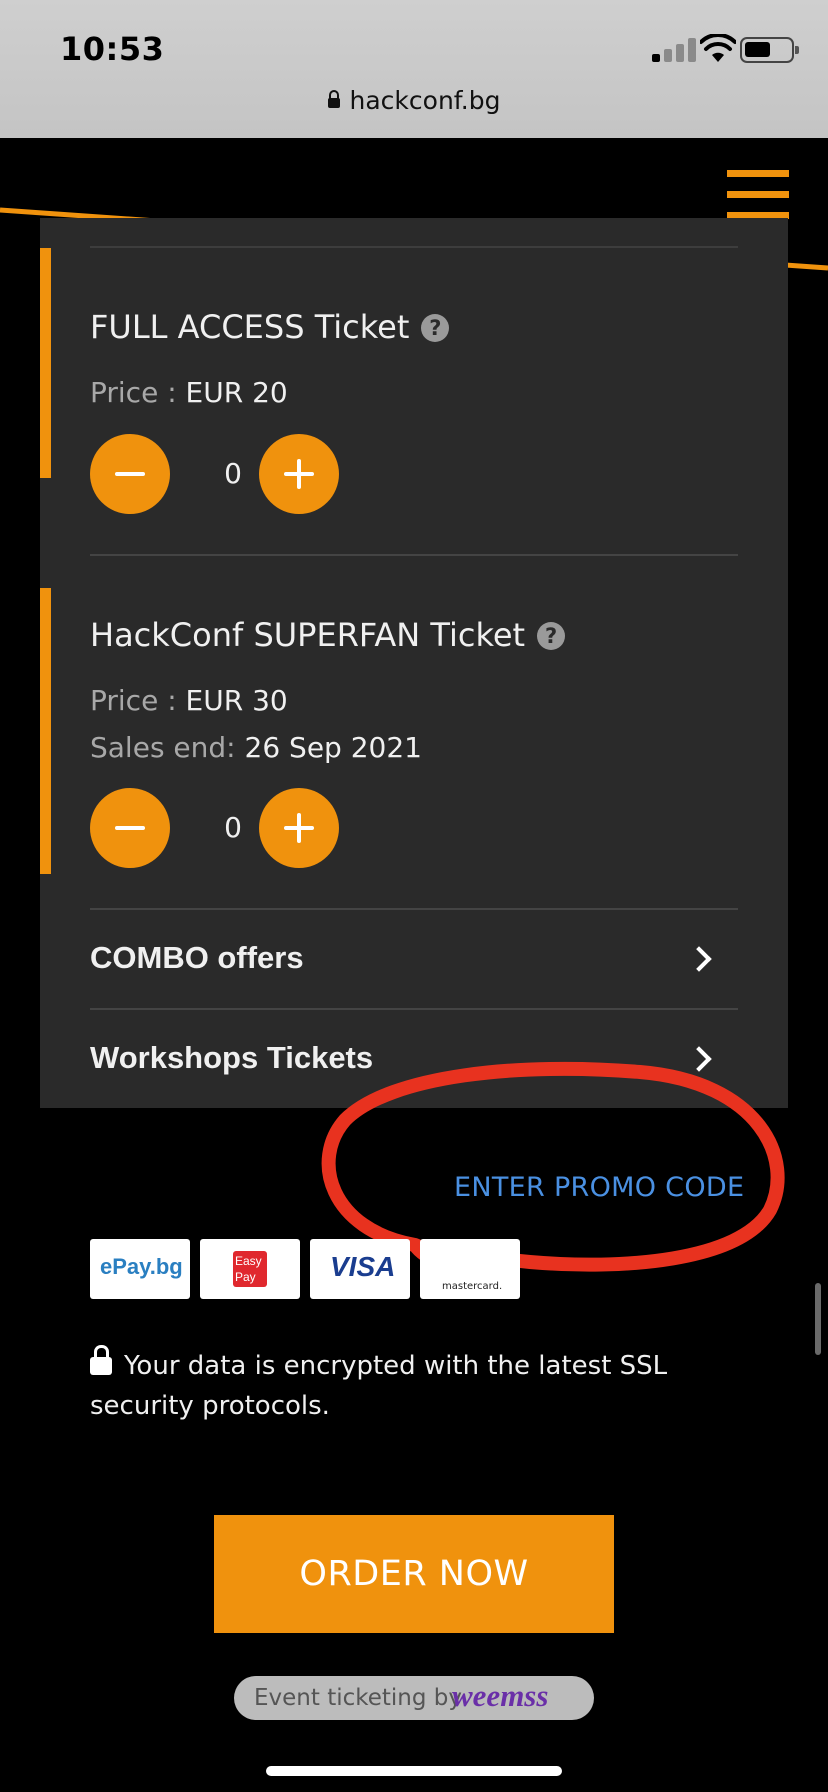  I want to click on ticket-price: Price : EUR 20, so click(189, 392).